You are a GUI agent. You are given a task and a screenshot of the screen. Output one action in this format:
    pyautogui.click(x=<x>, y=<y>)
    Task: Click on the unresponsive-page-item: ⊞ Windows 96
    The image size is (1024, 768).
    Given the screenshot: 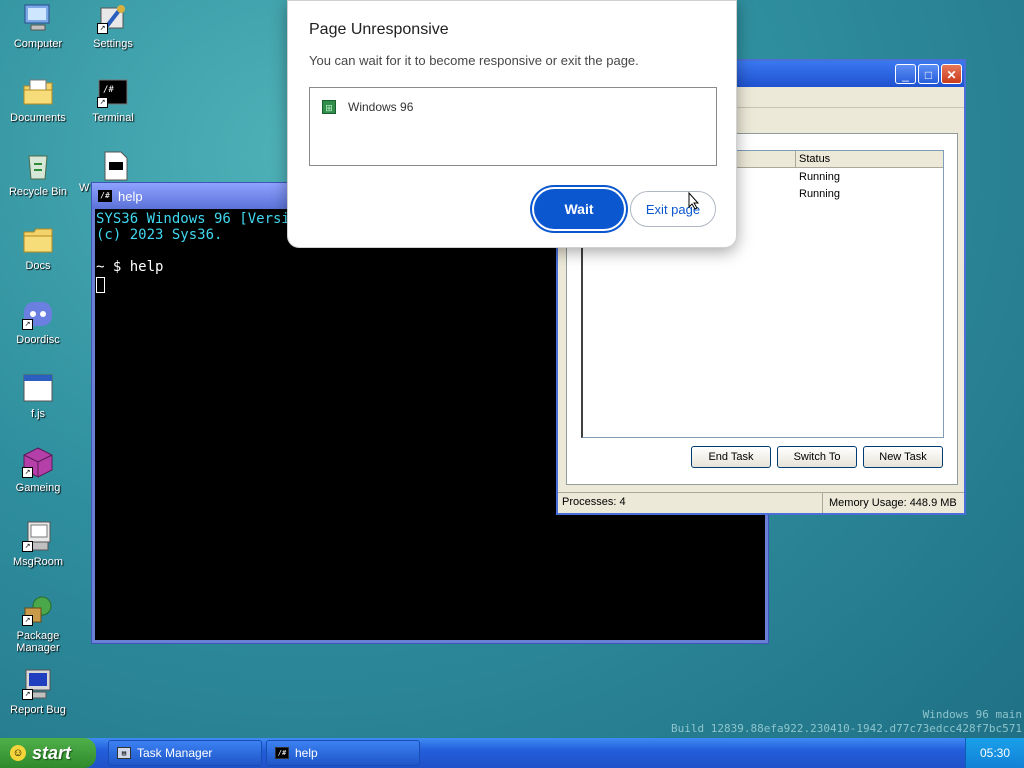 What is the action you would take?
    pyautogui.click(x=367, y=107)
    